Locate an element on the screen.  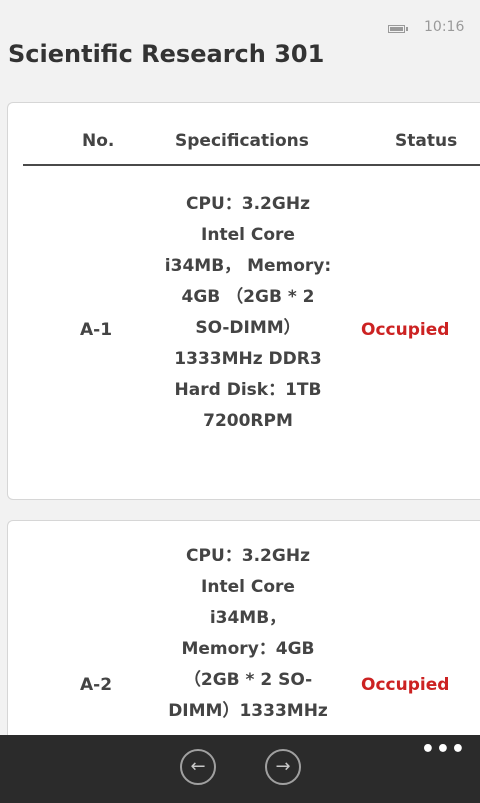
spec-line: 7200RPM is located at coordinates (248, 421).